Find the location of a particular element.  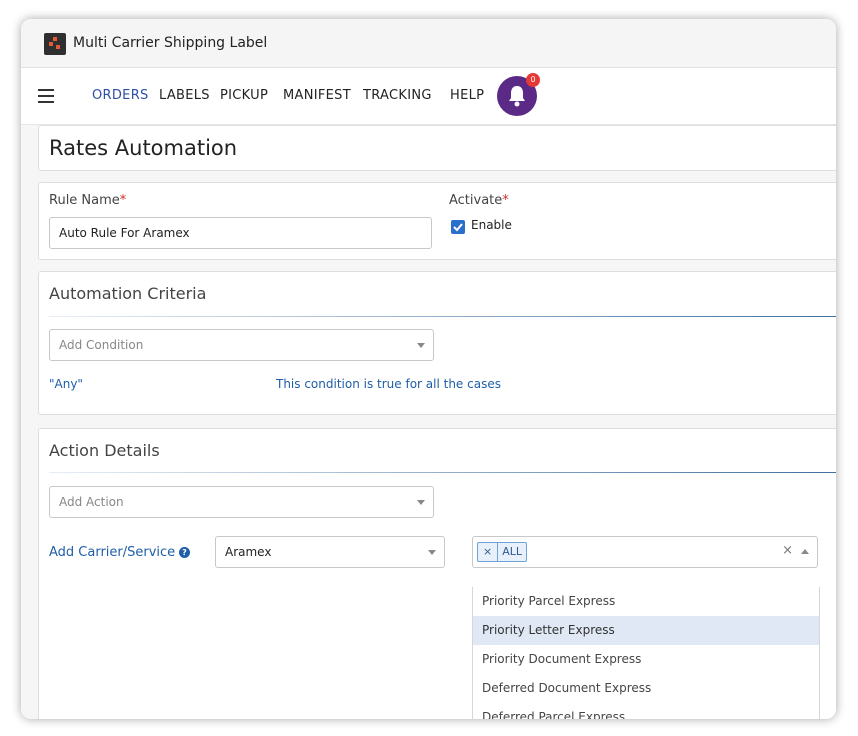

nav-help: HELP is located at coordinates (467, 95).